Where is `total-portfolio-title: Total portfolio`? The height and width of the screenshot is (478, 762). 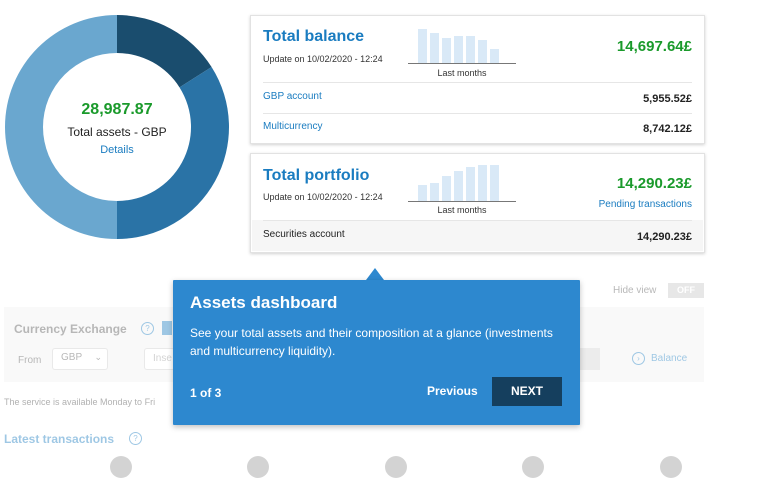
total-portfolio-title: Total portfolio is located at coordinates (316, 175).